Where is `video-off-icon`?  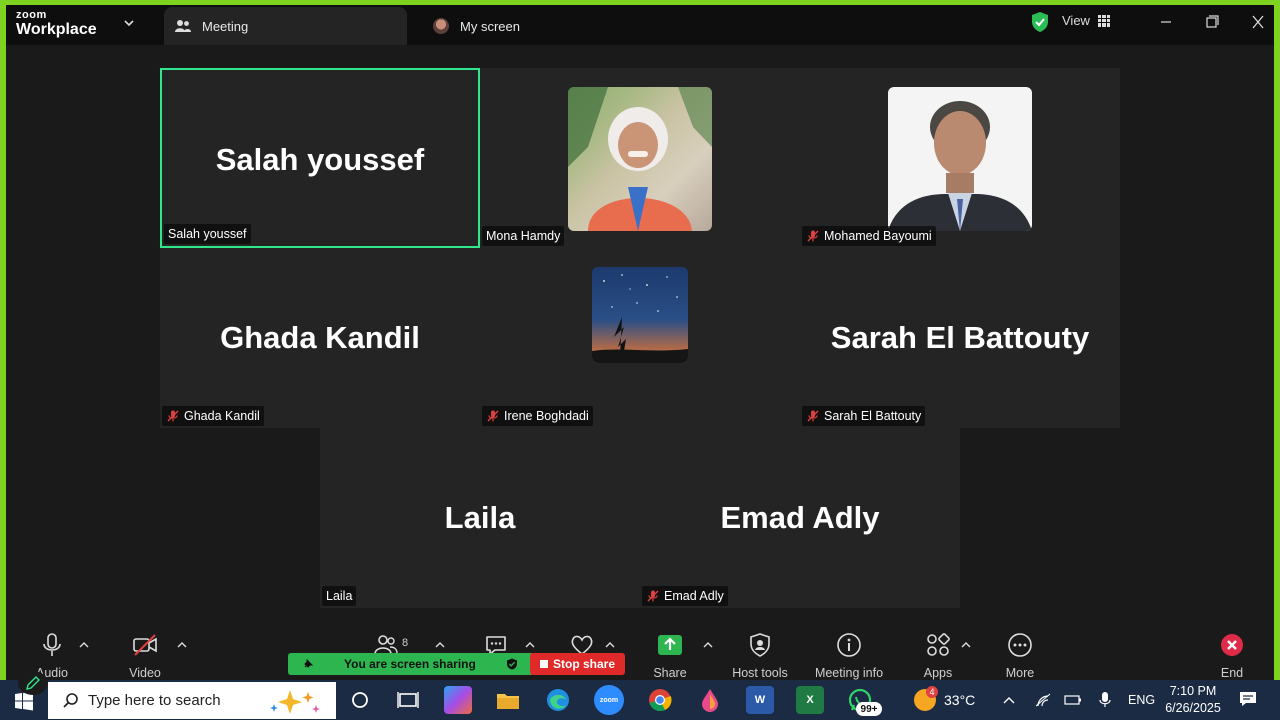
video-off-icon is located at coordinates (145, 645).